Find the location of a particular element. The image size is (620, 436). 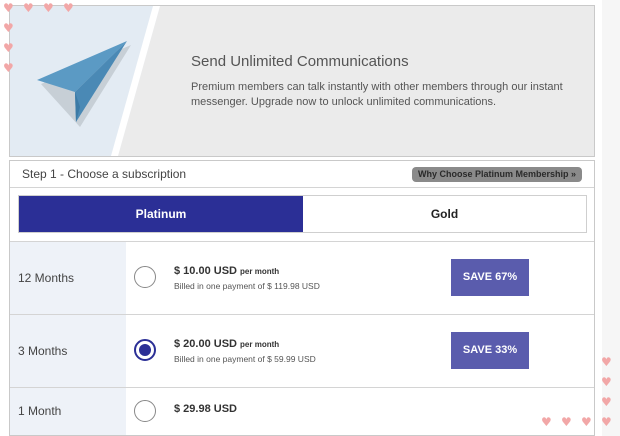

plan-radio-3-months is located at coordinates (145, 350).